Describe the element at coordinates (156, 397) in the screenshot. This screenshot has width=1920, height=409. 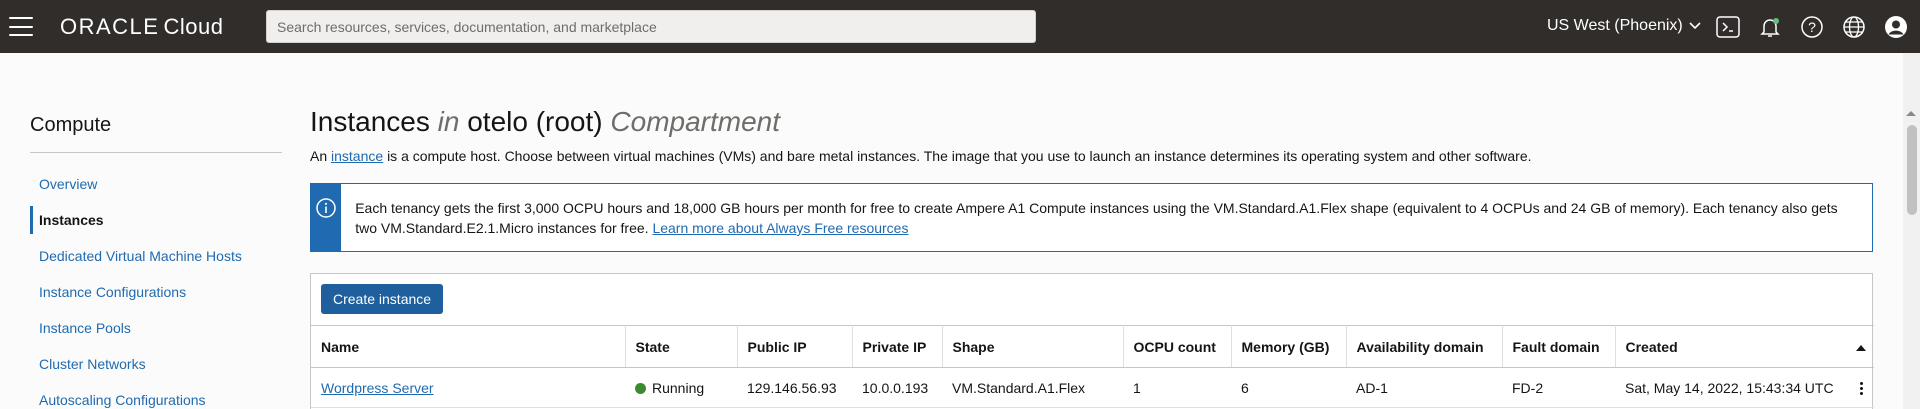
I see `sidebar-item-autoscaling-configurations: Autoscaling Configurations` at that location.